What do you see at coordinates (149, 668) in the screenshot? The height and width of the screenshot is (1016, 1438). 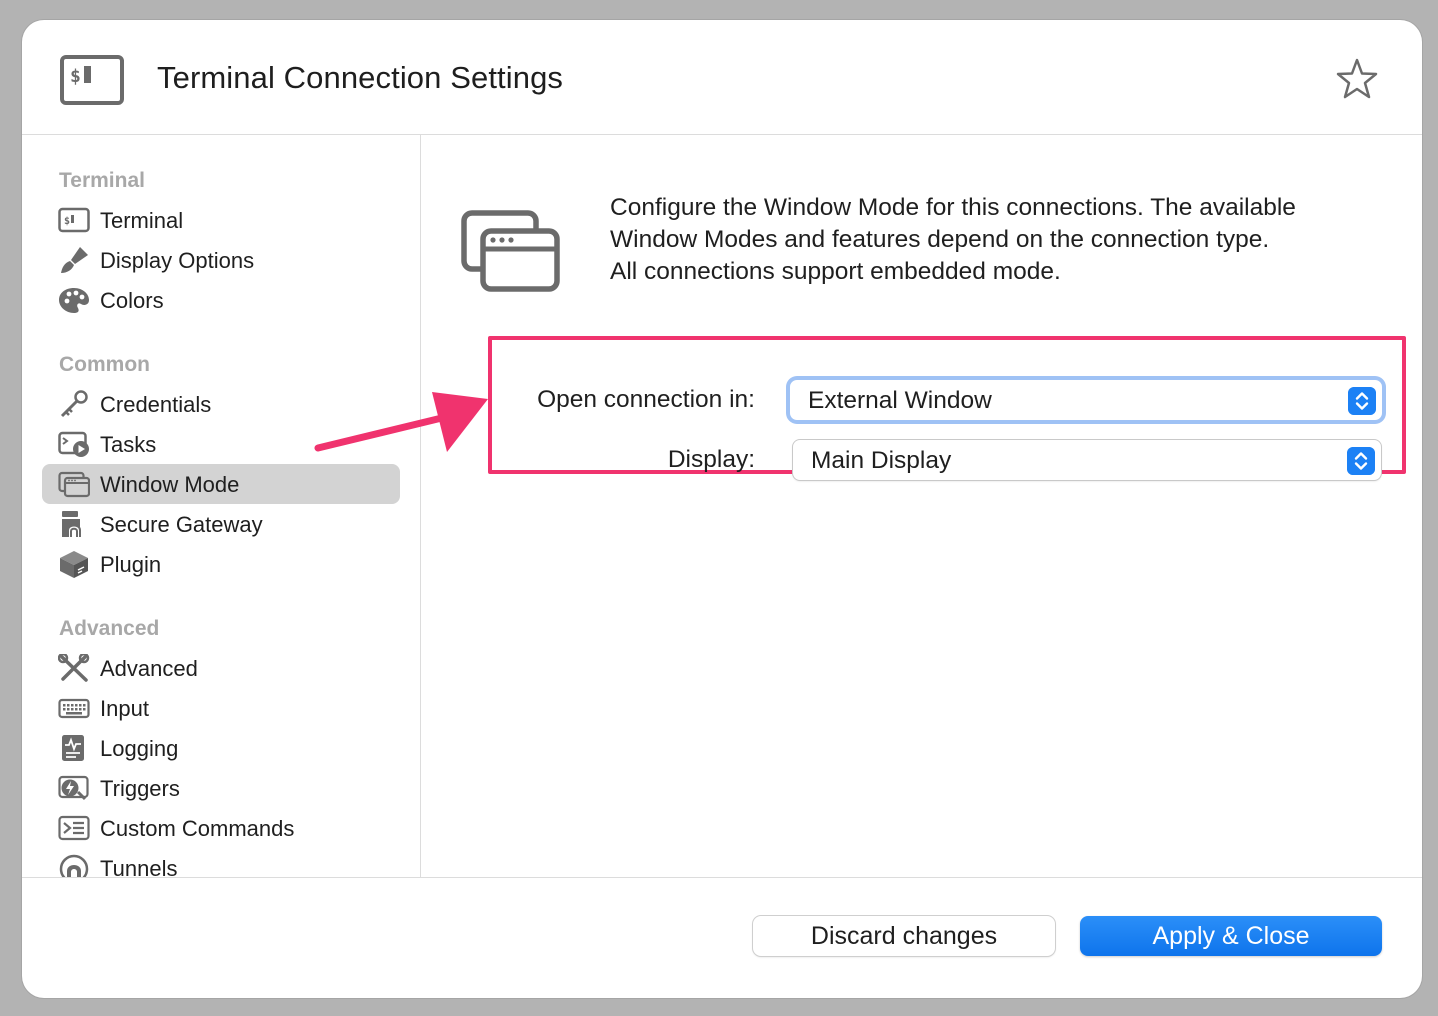 I see `sidebar-item-label: Advanced` at bounding box center [149, 668].